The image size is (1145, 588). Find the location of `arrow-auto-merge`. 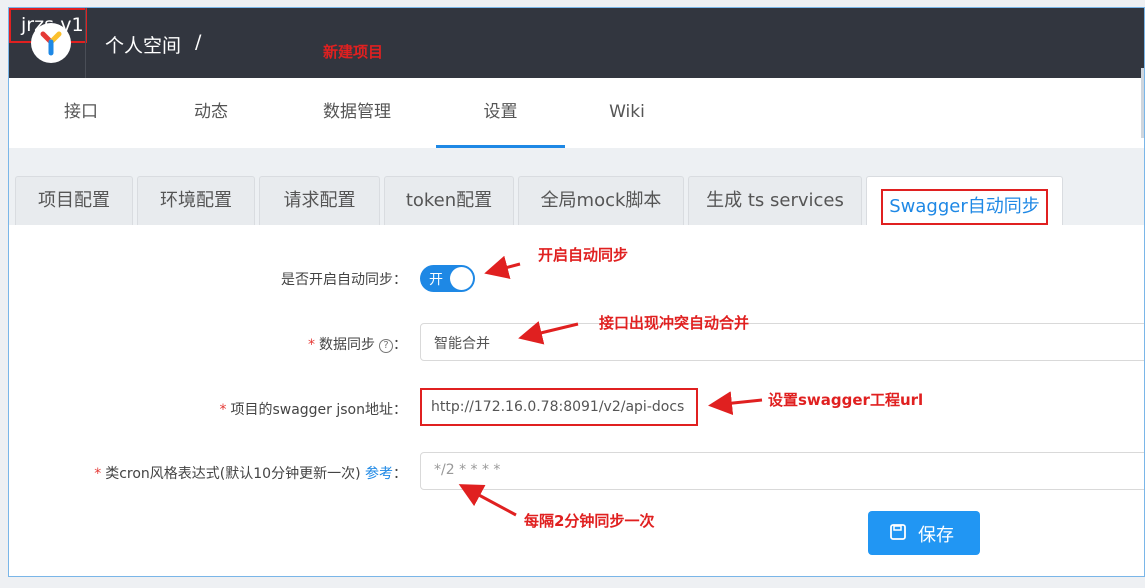

arrow-auto-merge is located at coordinates (548, 333).